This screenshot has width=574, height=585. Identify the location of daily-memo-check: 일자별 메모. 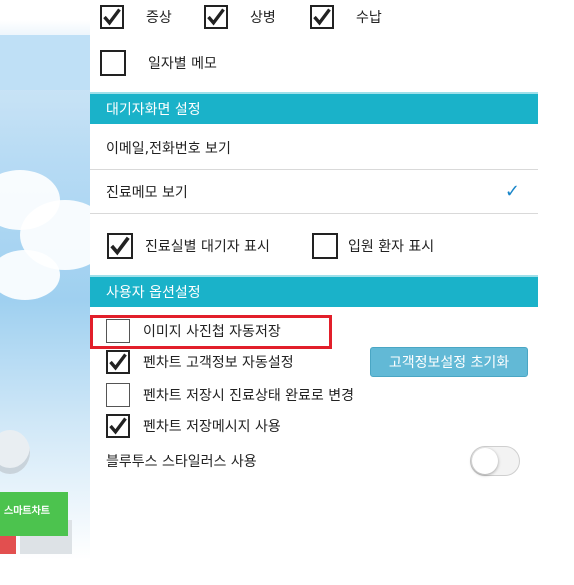
(158, 63).